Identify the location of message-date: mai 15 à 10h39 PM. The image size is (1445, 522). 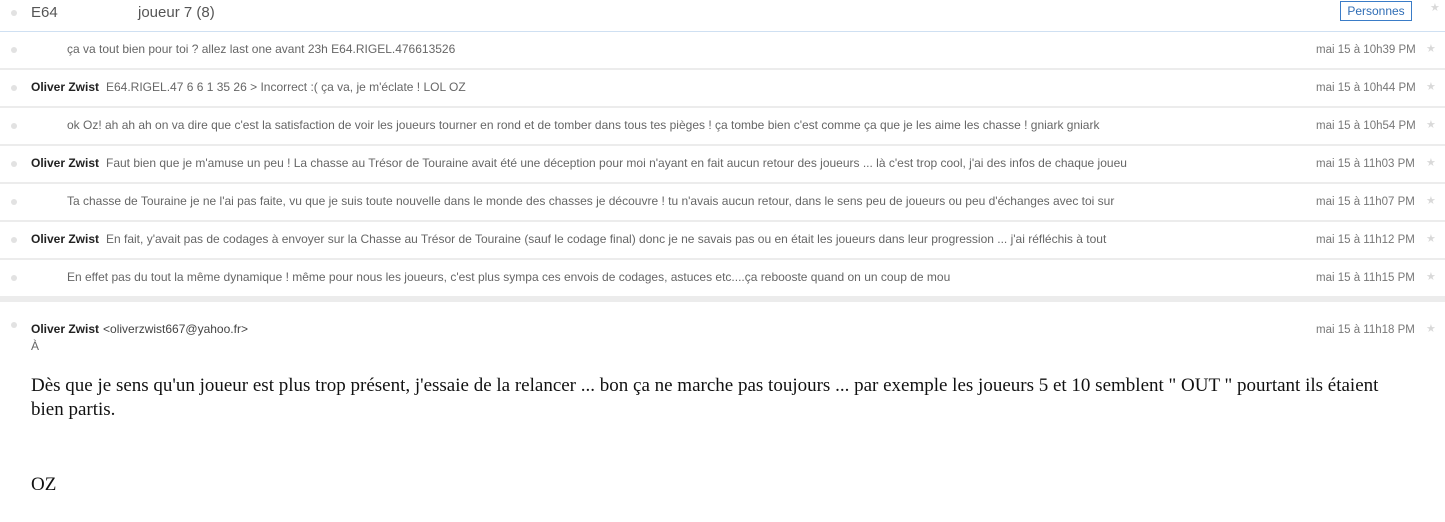
(1366, 50).